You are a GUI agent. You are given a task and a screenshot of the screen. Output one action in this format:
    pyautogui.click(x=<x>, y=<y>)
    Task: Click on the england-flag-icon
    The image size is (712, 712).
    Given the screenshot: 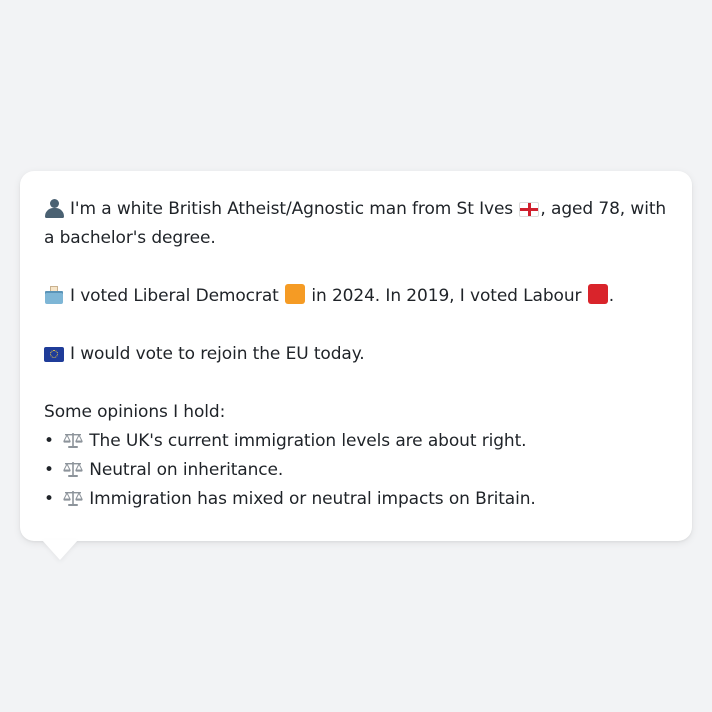 What is the action you would take?
    pyautogui.click(x=529, y=209)
    